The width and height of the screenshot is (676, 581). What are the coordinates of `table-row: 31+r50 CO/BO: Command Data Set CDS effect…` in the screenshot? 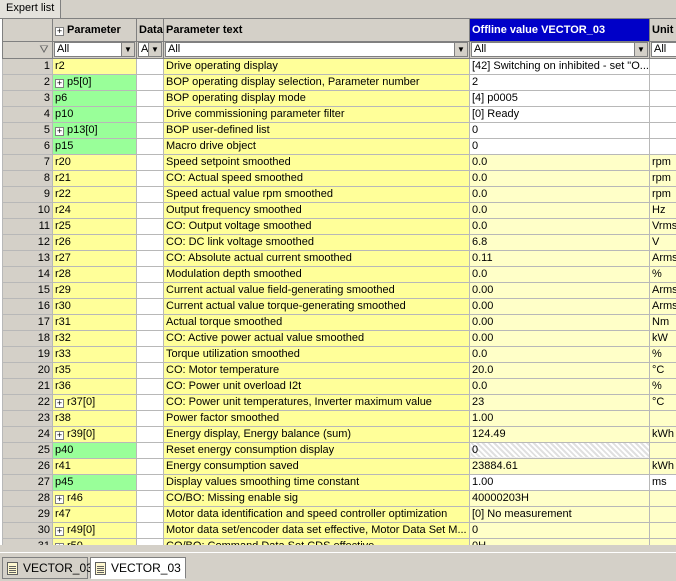 It's located at (339, 541).